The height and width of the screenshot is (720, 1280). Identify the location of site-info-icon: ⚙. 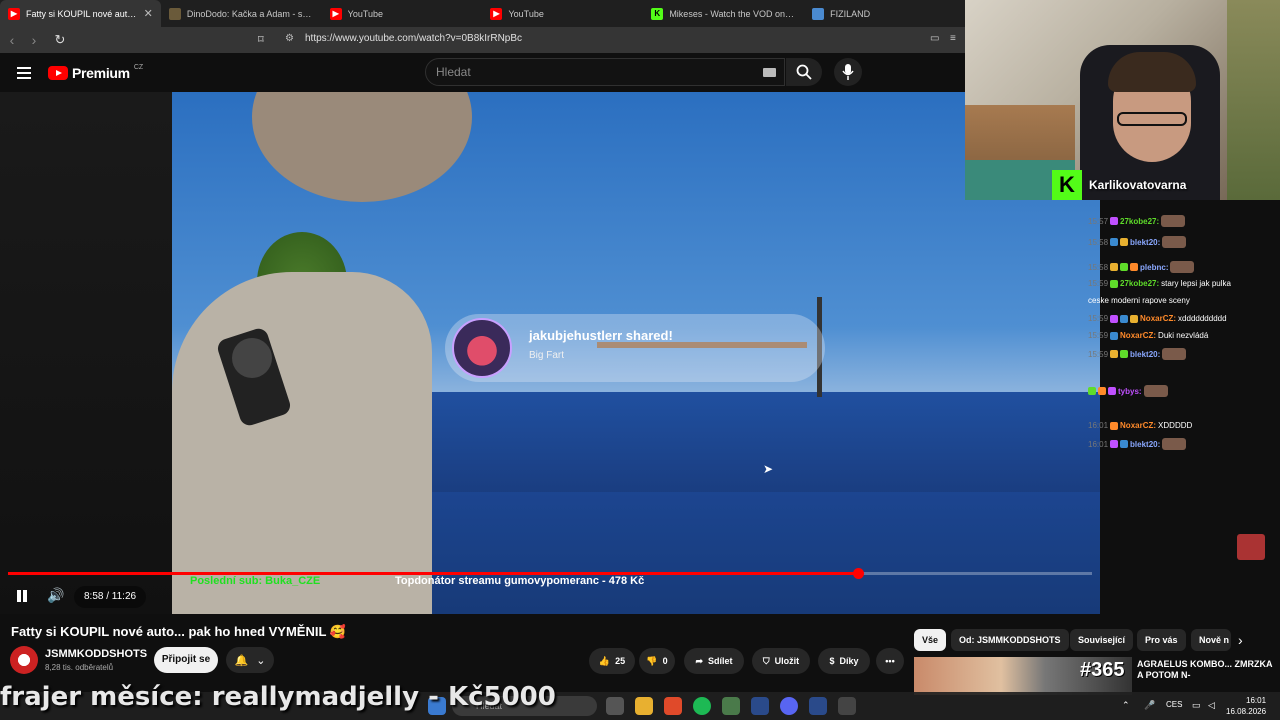
(289, 38).